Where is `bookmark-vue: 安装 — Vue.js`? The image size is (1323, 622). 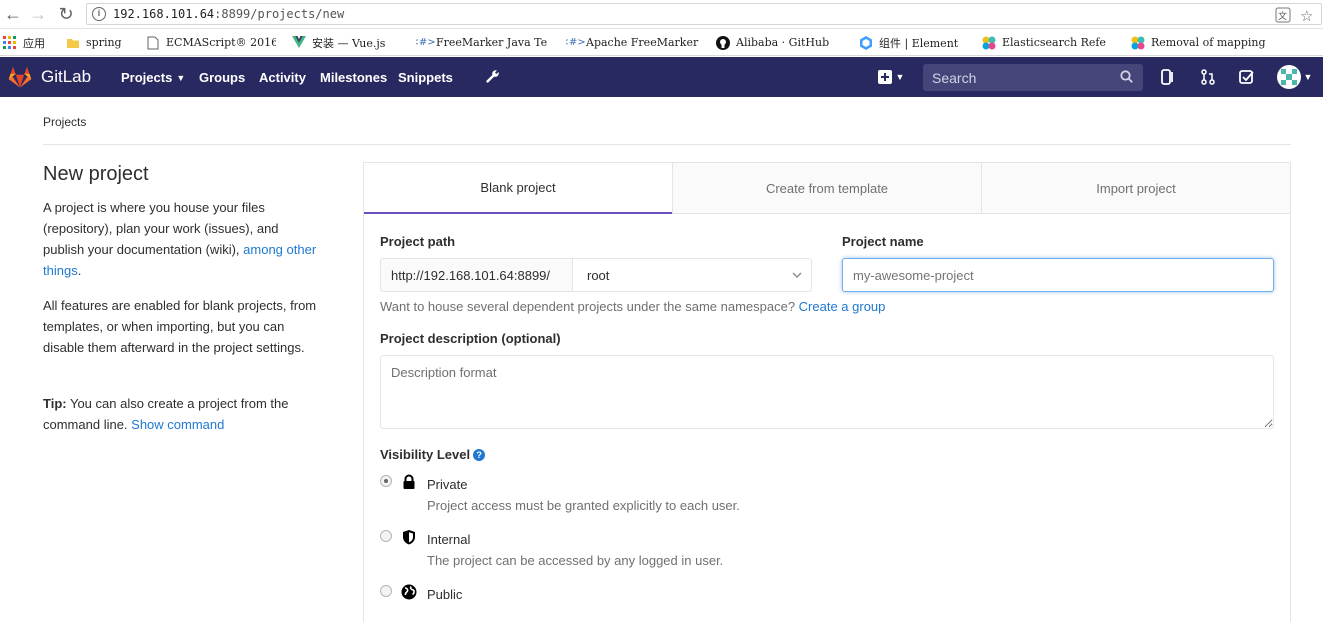 bookmark-vue: 安装 — Vue.js is located at coordinates (338, 42).